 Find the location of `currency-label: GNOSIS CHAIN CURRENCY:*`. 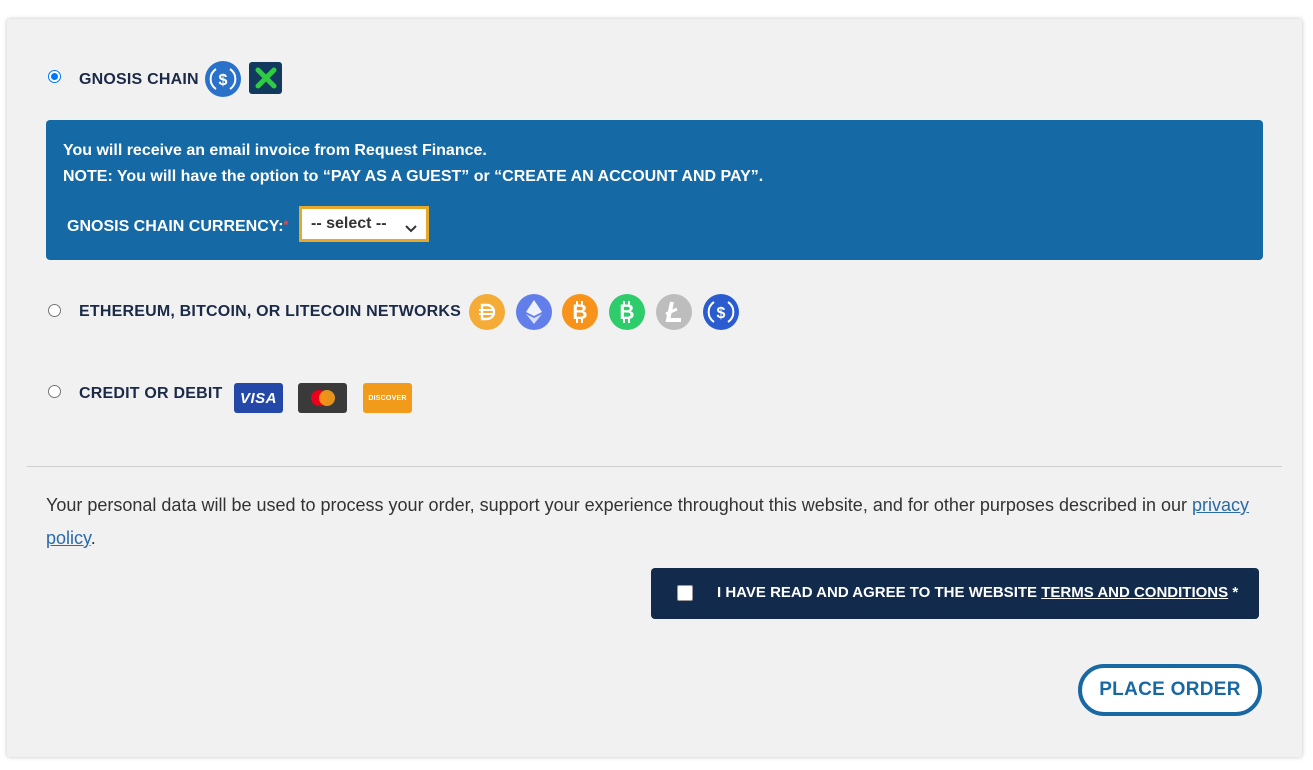

currency-label: GNOSIS CHAIN CURRENCY:* is located at coordinates (177, 227).